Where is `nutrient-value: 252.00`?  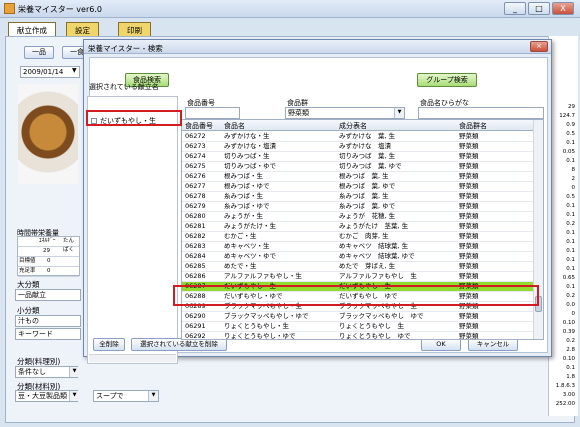
nutrient-value: 252.00 is located at coordinates (565, 404).